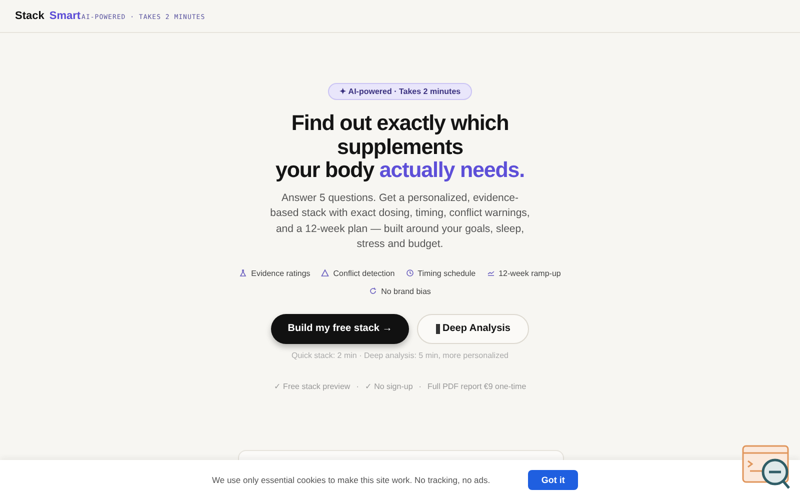  Describe the element at coordinates (340, 329) in the screenshot. I see `build-stack-button: Build my free stack →` at that location.